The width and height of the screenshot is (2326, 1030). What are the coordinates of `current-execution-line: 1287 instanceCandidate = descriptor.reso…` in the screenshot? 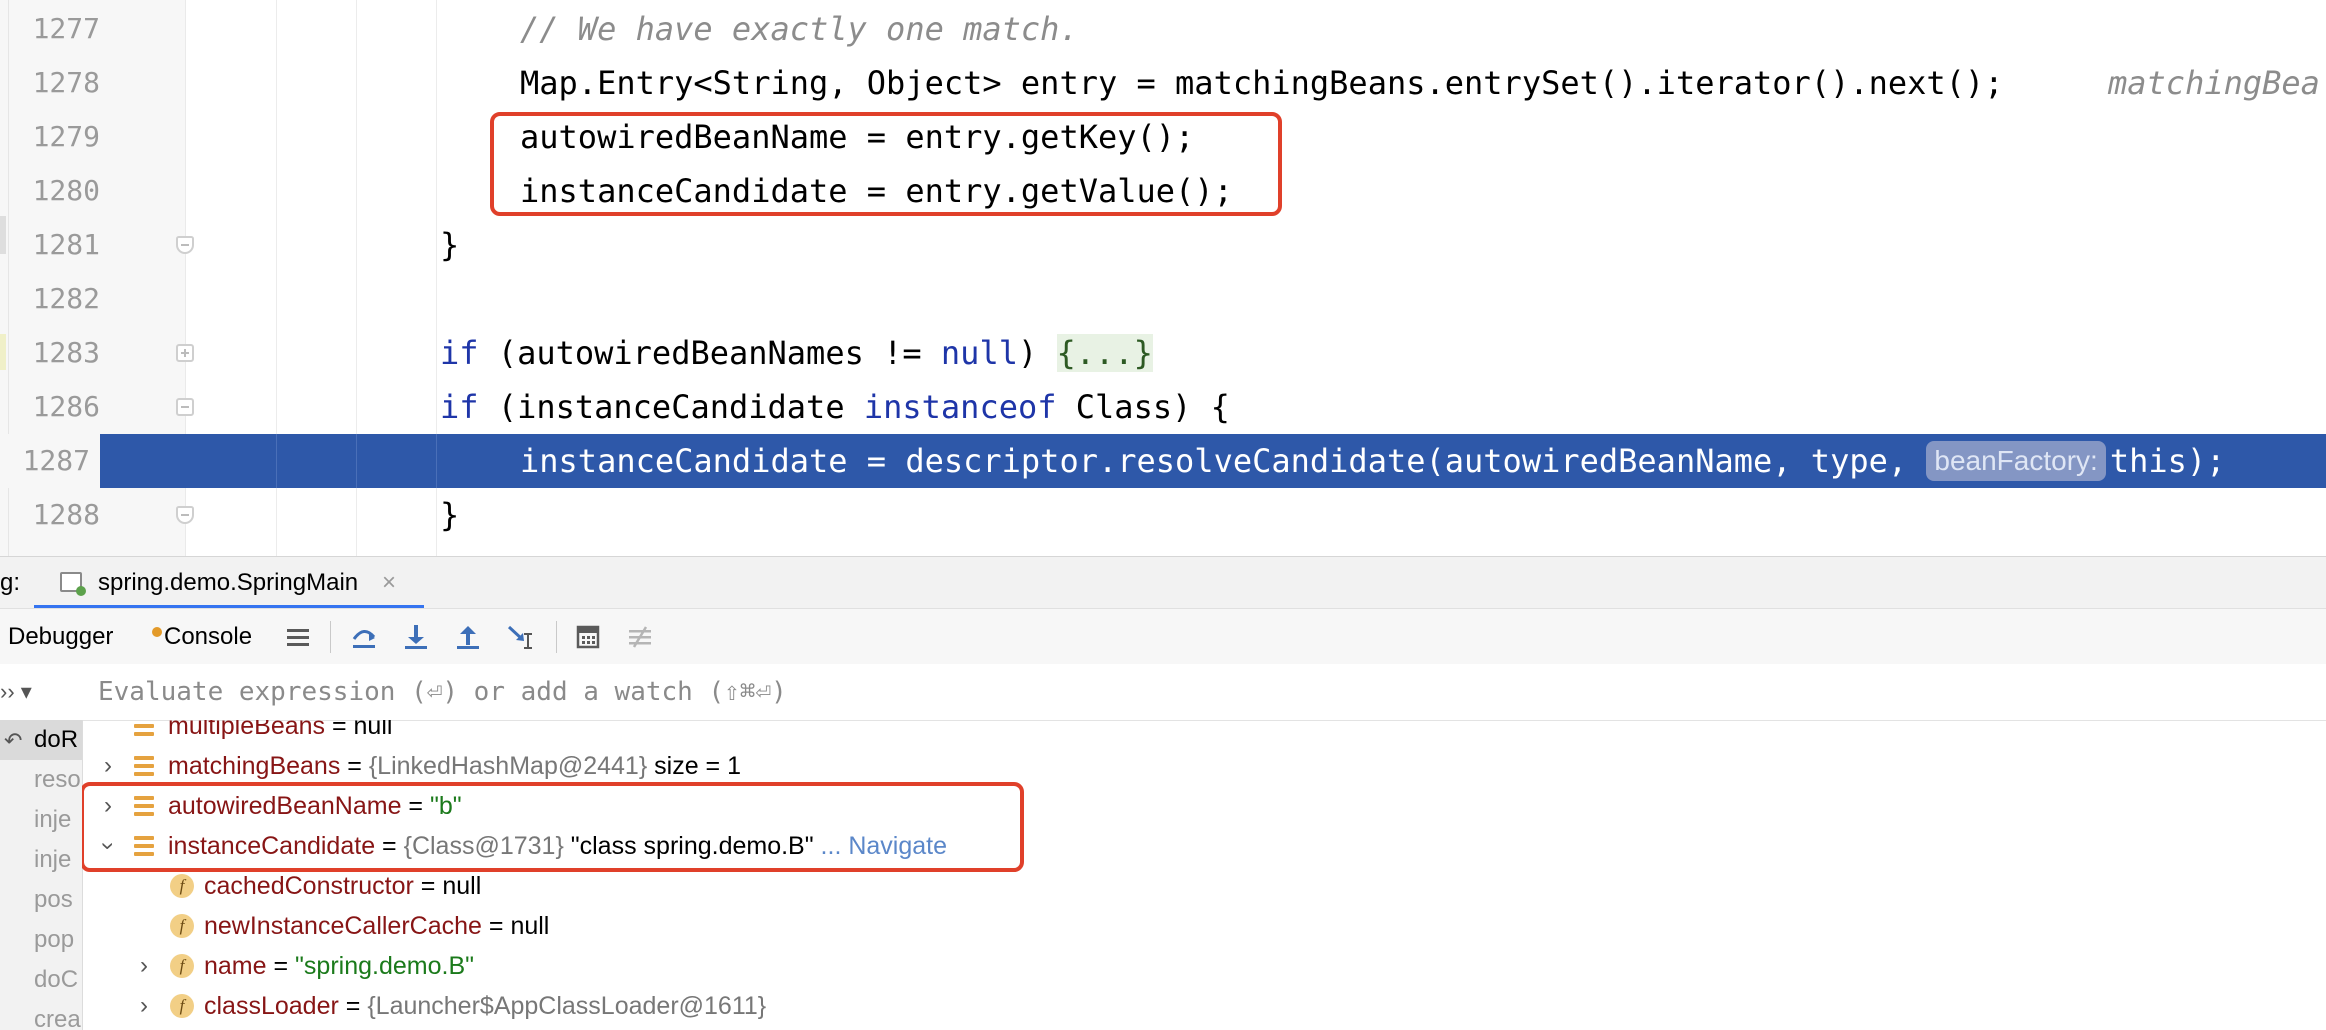 It's located at (1163, 461).